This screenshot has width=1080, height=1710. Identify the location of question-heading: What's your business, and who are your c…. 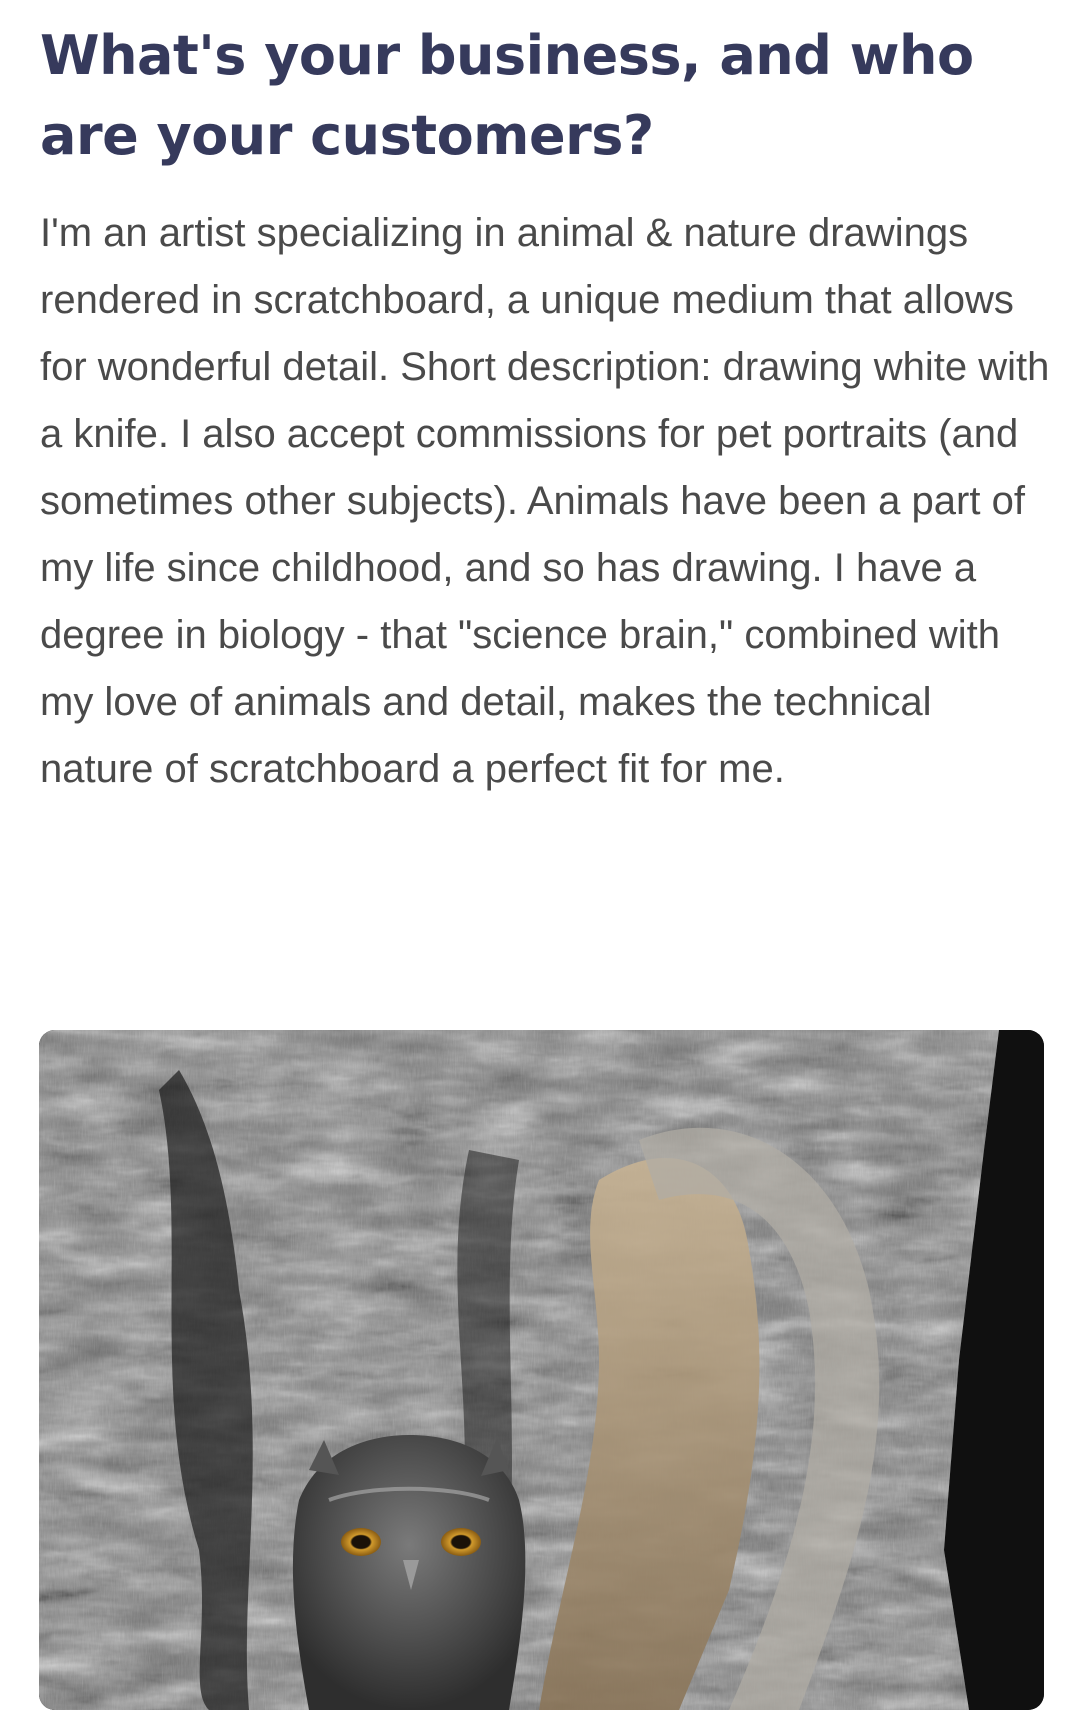
(507, 95).